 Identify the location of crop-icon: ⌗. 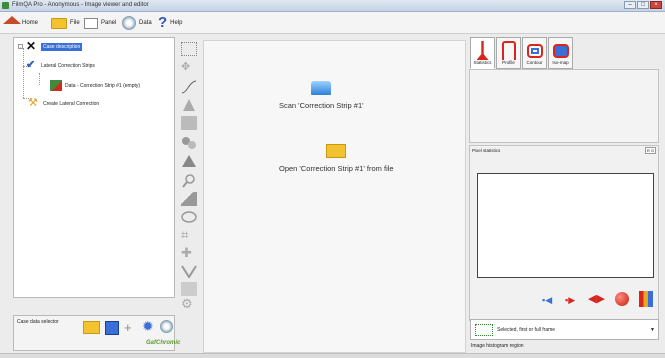
(189, 235).